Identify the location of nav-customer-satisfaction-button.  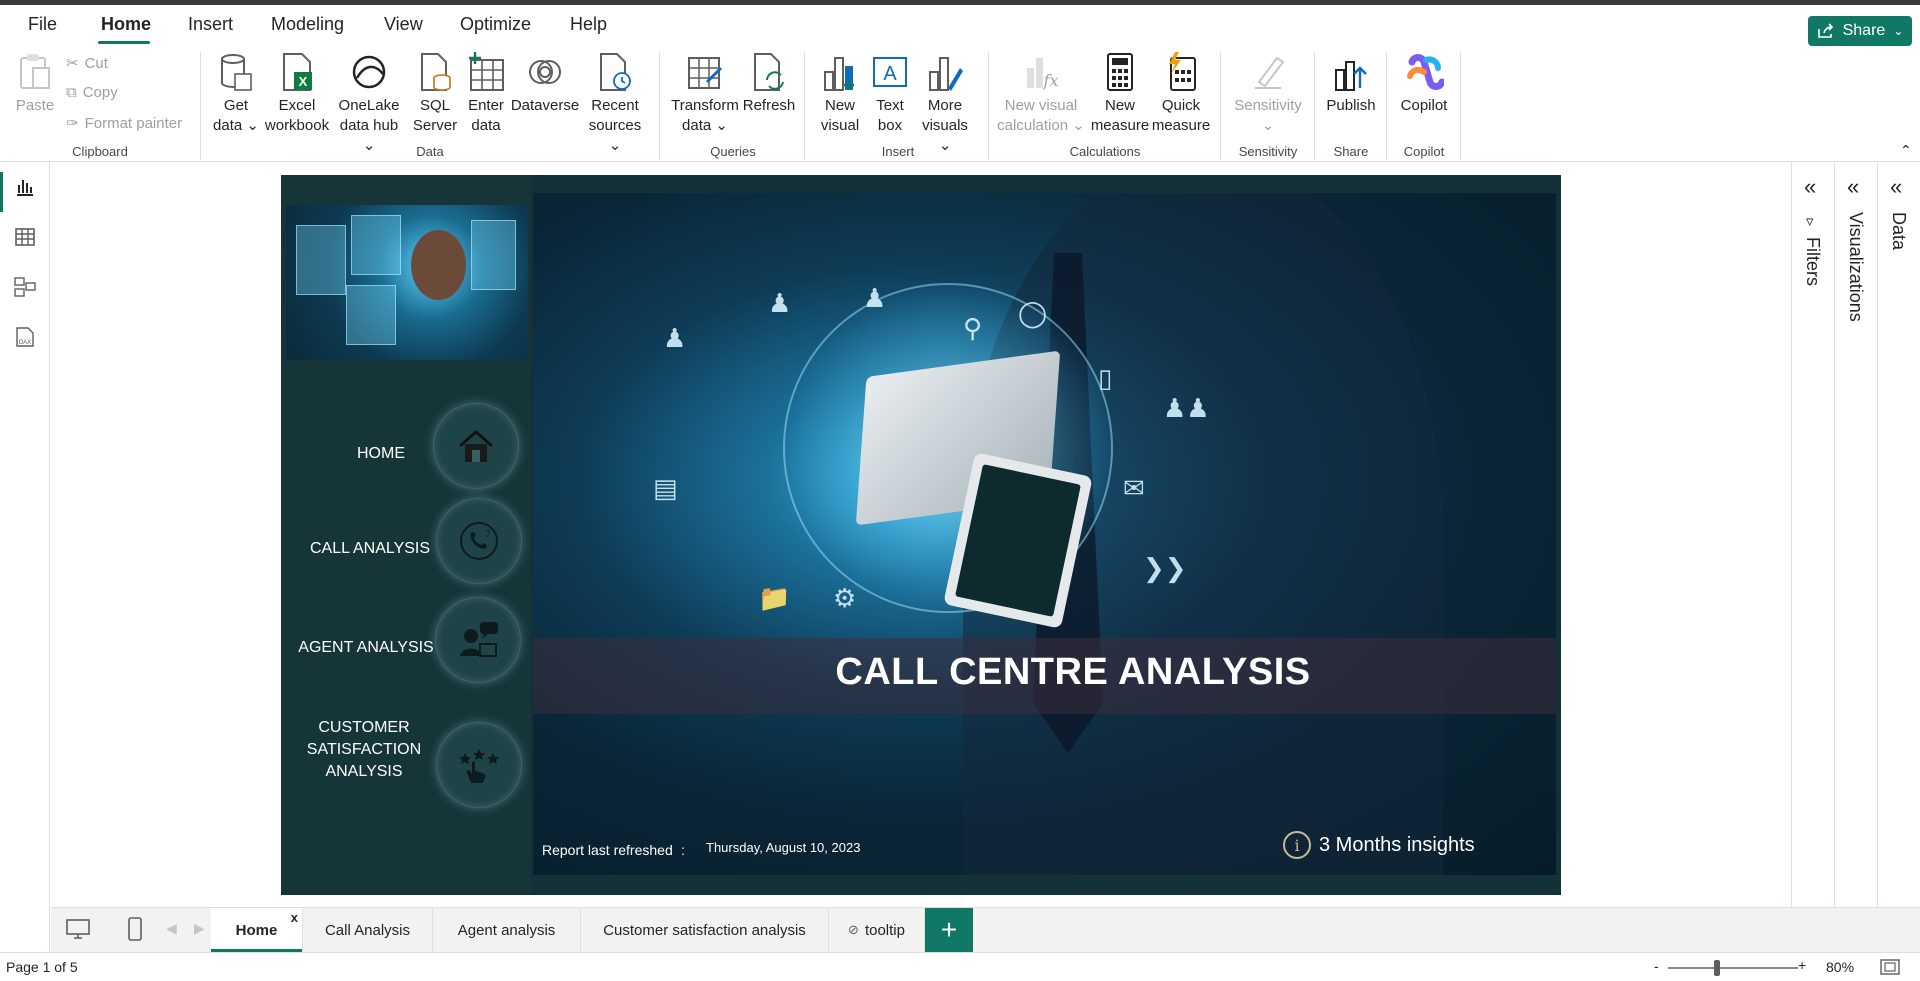
(479, 765).